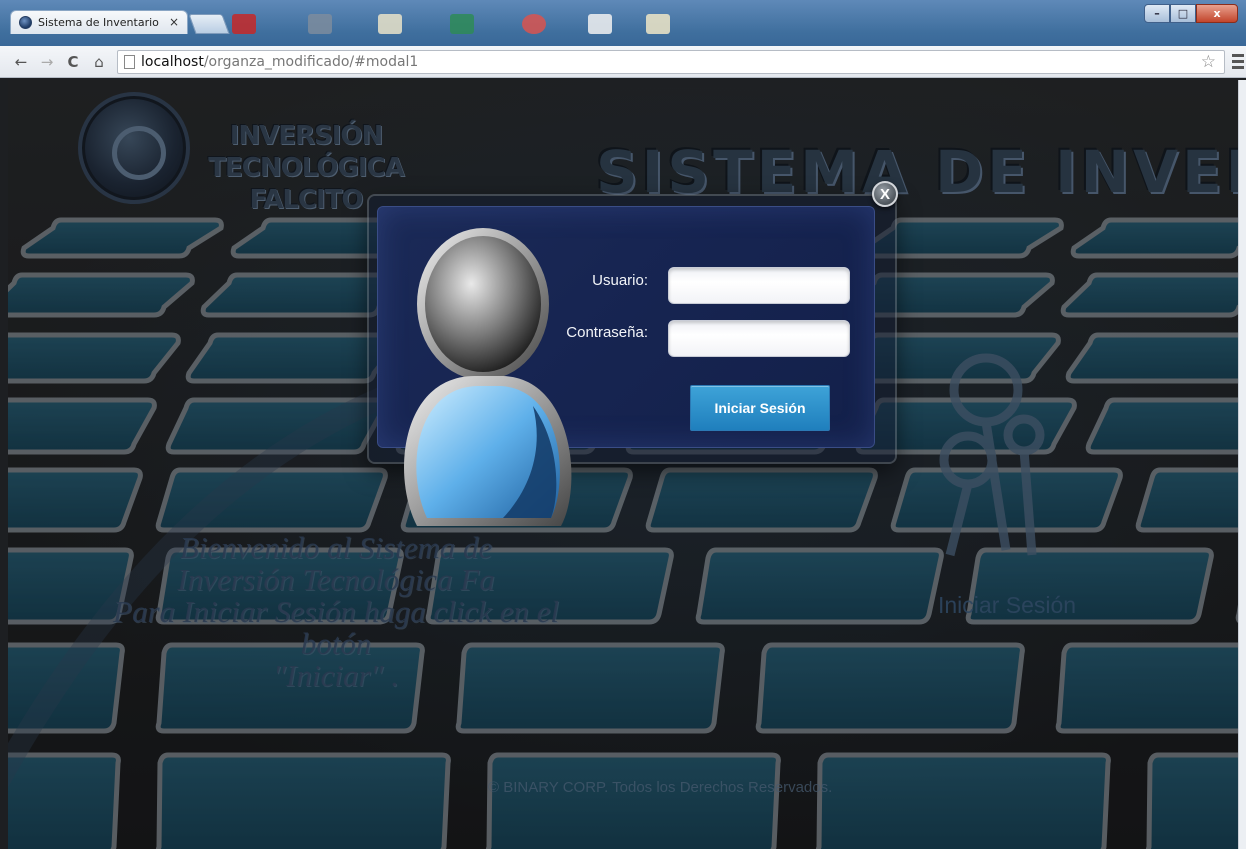 The image size is (1246, 849). What do you see at coordinates (1183, 13) in the screenshot?
I see `maximize-button: □` at bounding box center [1183, 13].